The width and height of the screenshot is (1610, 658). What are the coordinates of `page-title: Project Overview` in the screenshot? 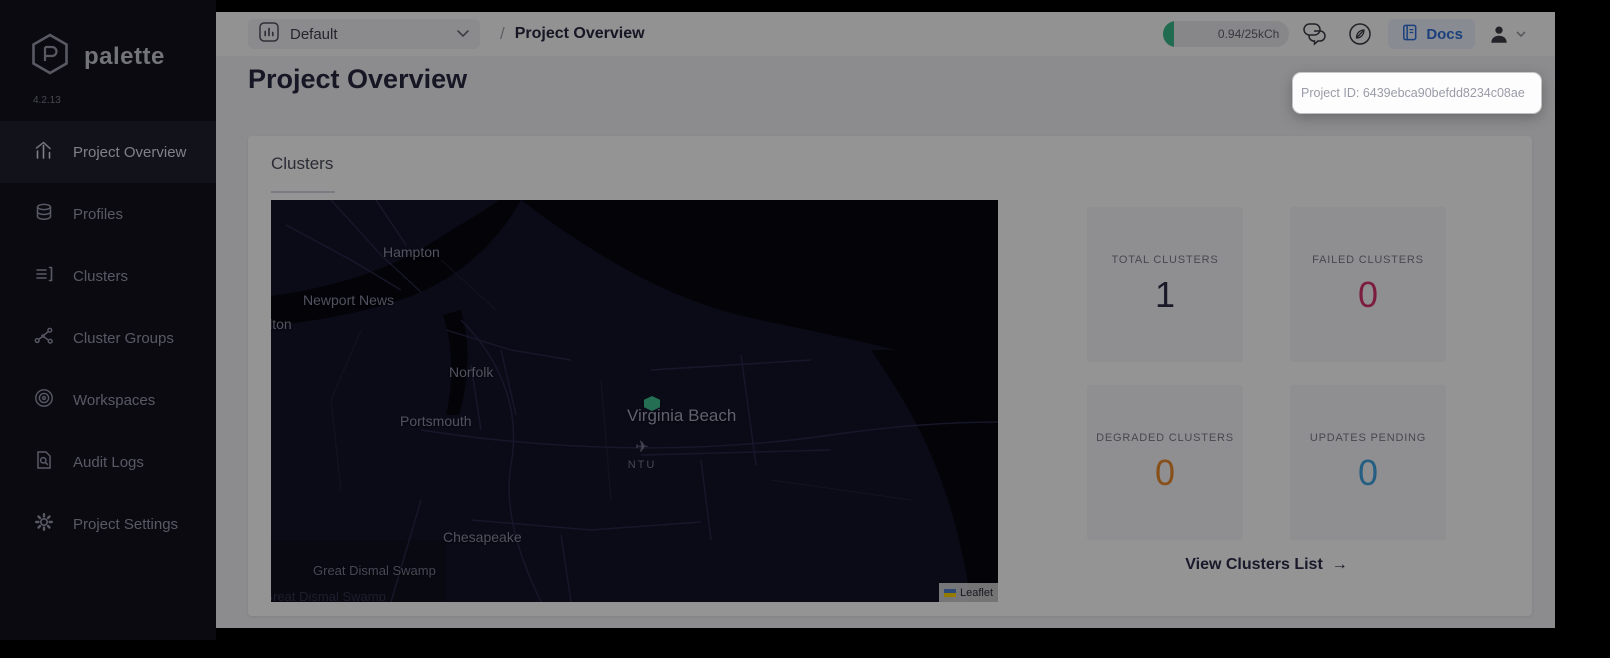 It's located at (358, 79).